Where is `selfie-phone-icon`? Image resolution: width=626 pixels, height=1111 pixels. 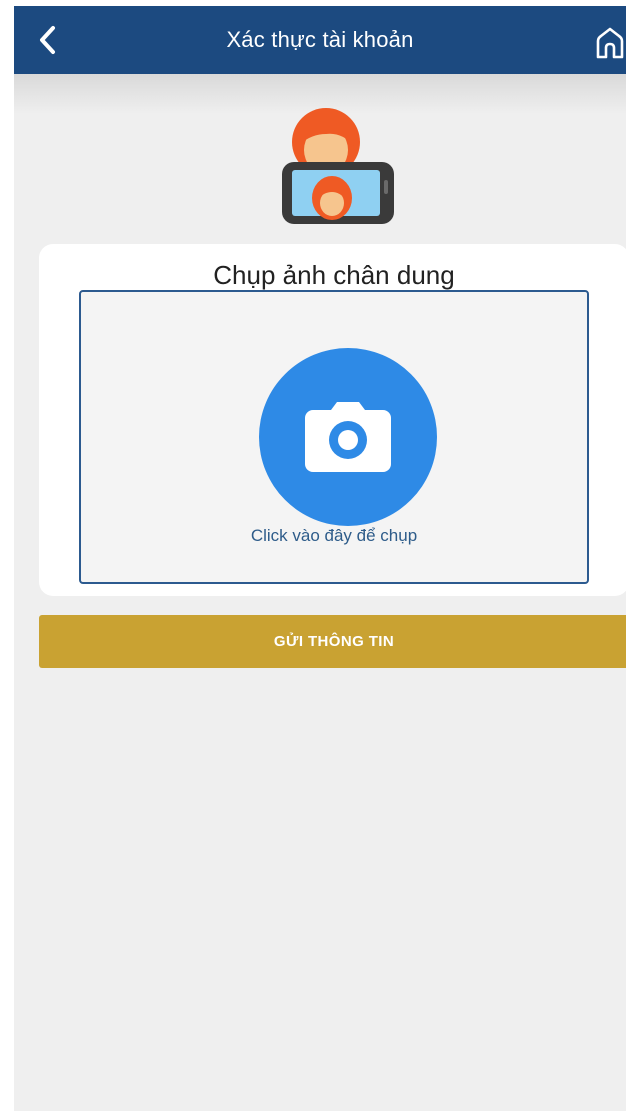
selfie-phone-icon is located at coordinates (333, 166).